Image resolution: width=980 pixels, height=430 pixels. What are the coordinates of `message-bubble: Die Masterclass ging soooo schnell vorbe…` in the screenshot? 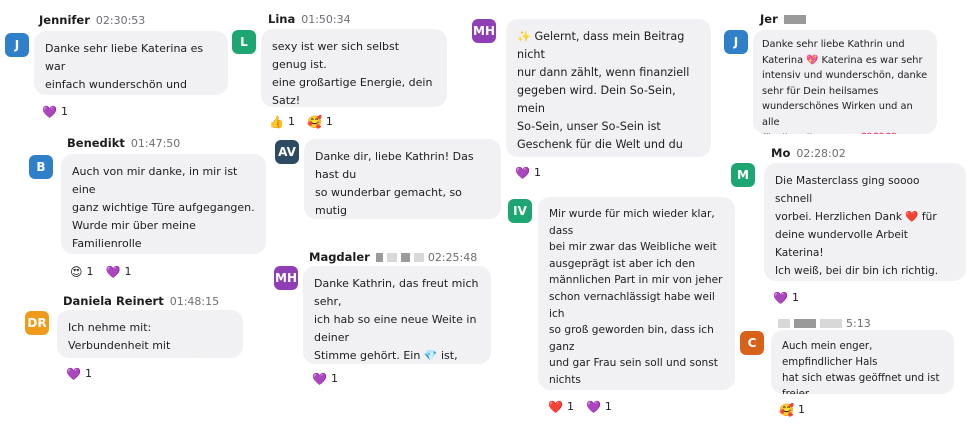 It's located at (865, 222).